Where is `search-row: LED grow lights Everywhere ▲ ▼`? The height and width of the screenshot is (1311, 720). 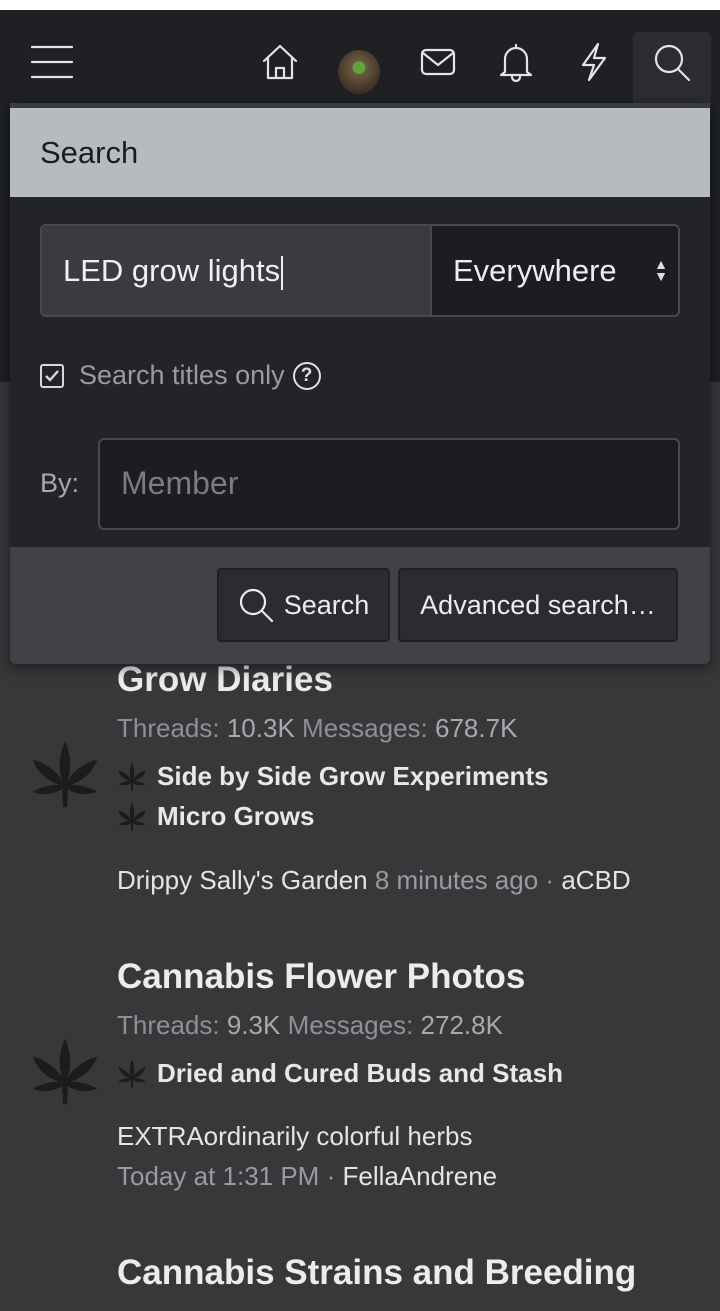 search-row: LED grow lights Everywhere ▲ ▼ is located at coordinates (360, 270).